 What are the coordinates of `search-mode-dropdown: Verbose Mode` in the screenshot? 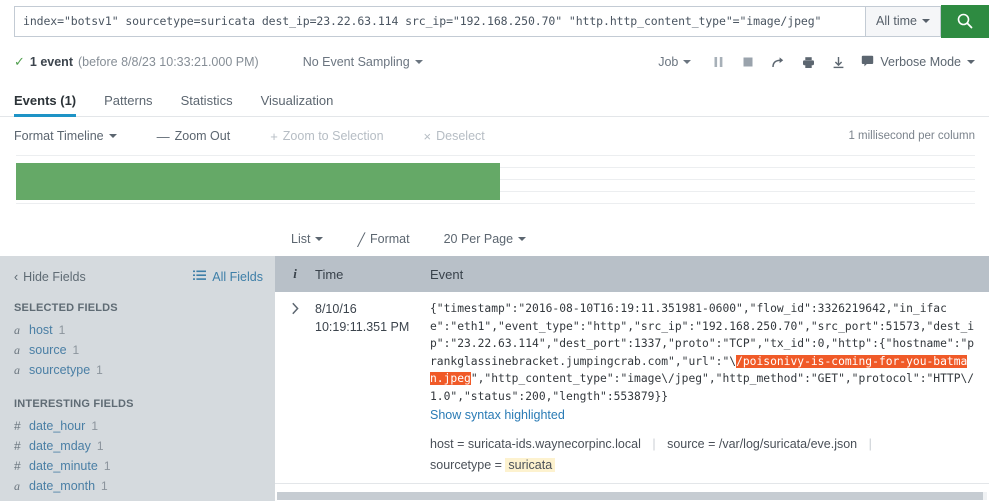 It's located at (914, 62).